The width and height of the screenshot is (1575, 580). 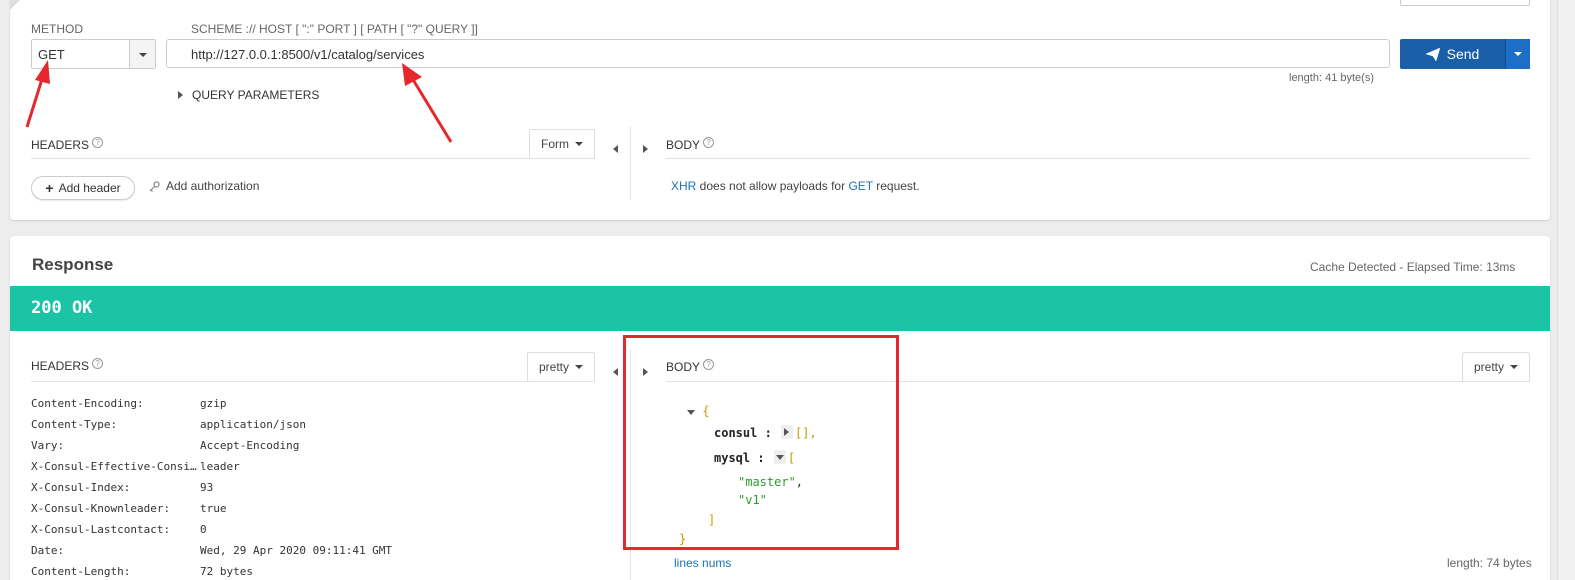 I want to click on annotation-arrows, so click(x=239, y=101).